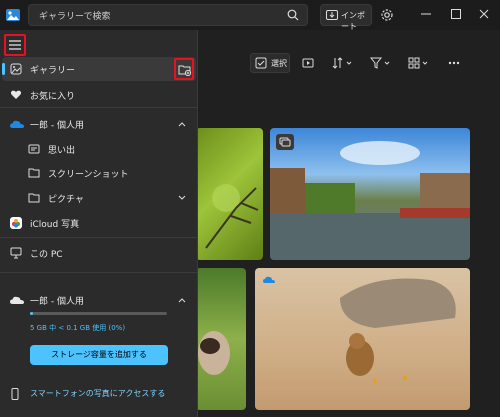 The image size is (500, 417). Describe the element at coordinates (53, 97) in the screenshot. I see `nav-favorites-label: お気に入り` at that location.